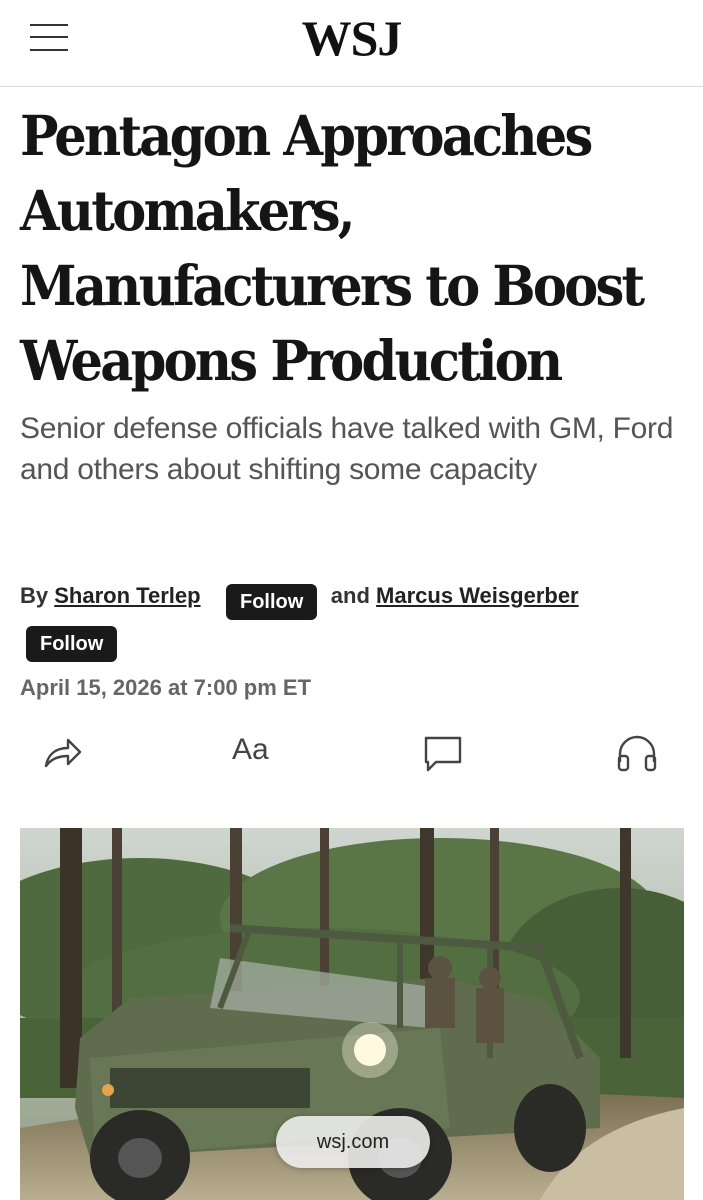 This screenshot has height=1200, width=703. I want to click on top-bar: WSJ, so click(351, 43).